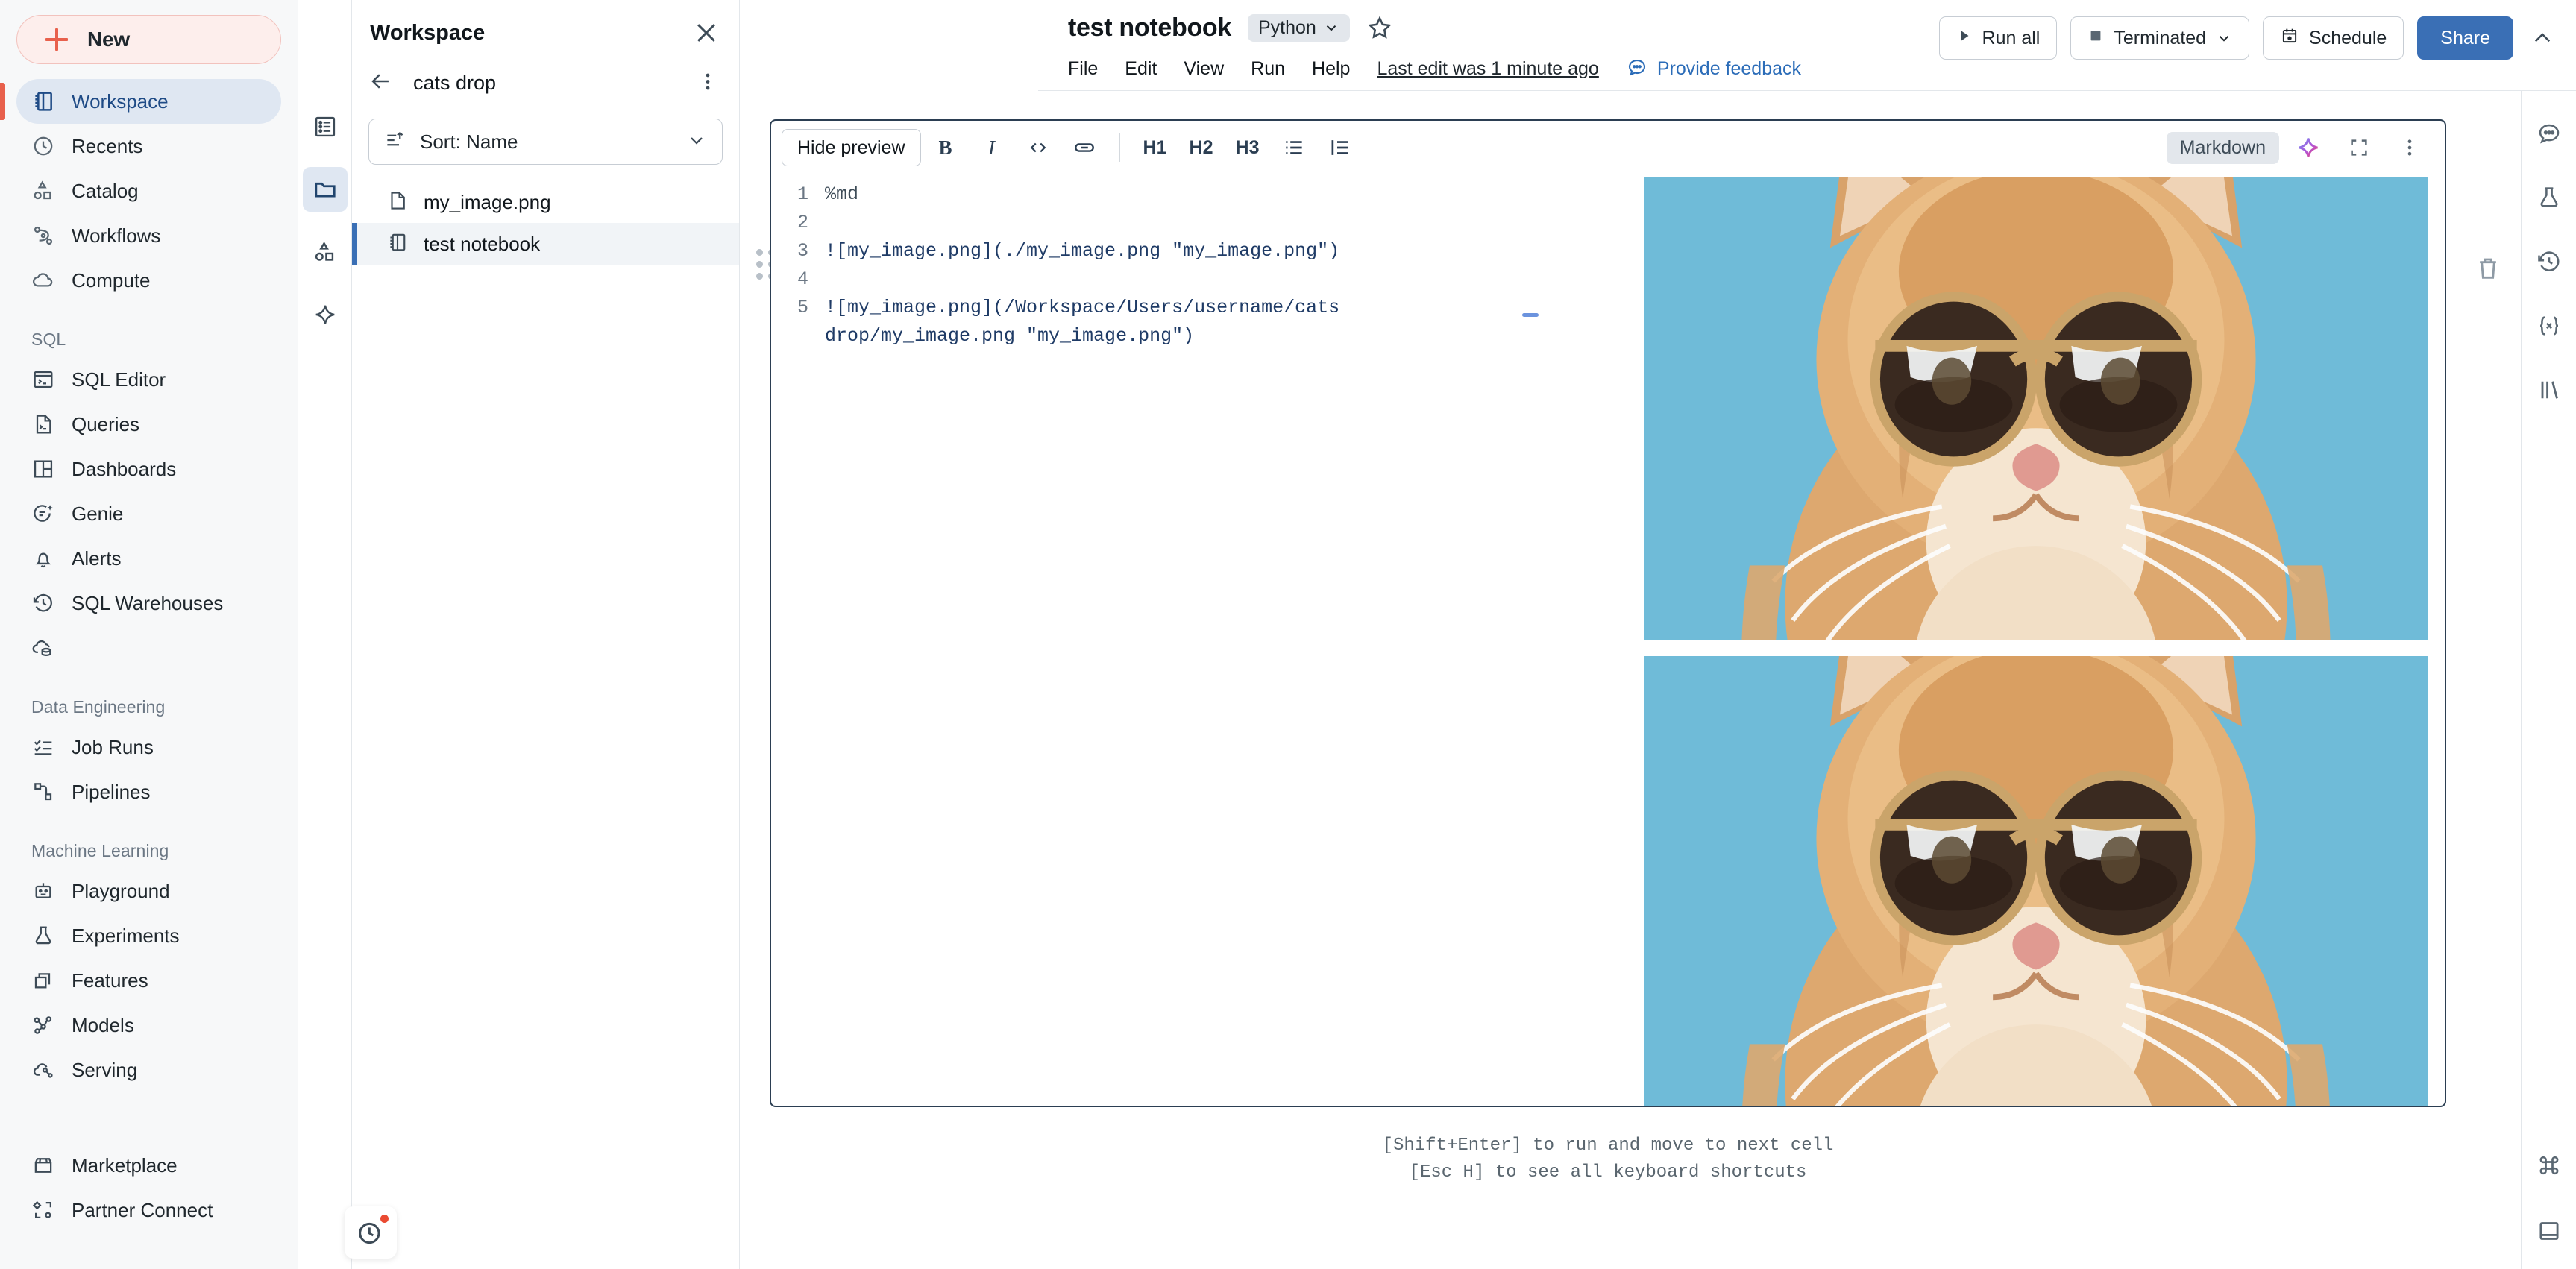 This screenshot has width=2576, height=1269. Describe the element at coordinates (1089, 68) in the screenshot. I see `menu-file: File` at that location.